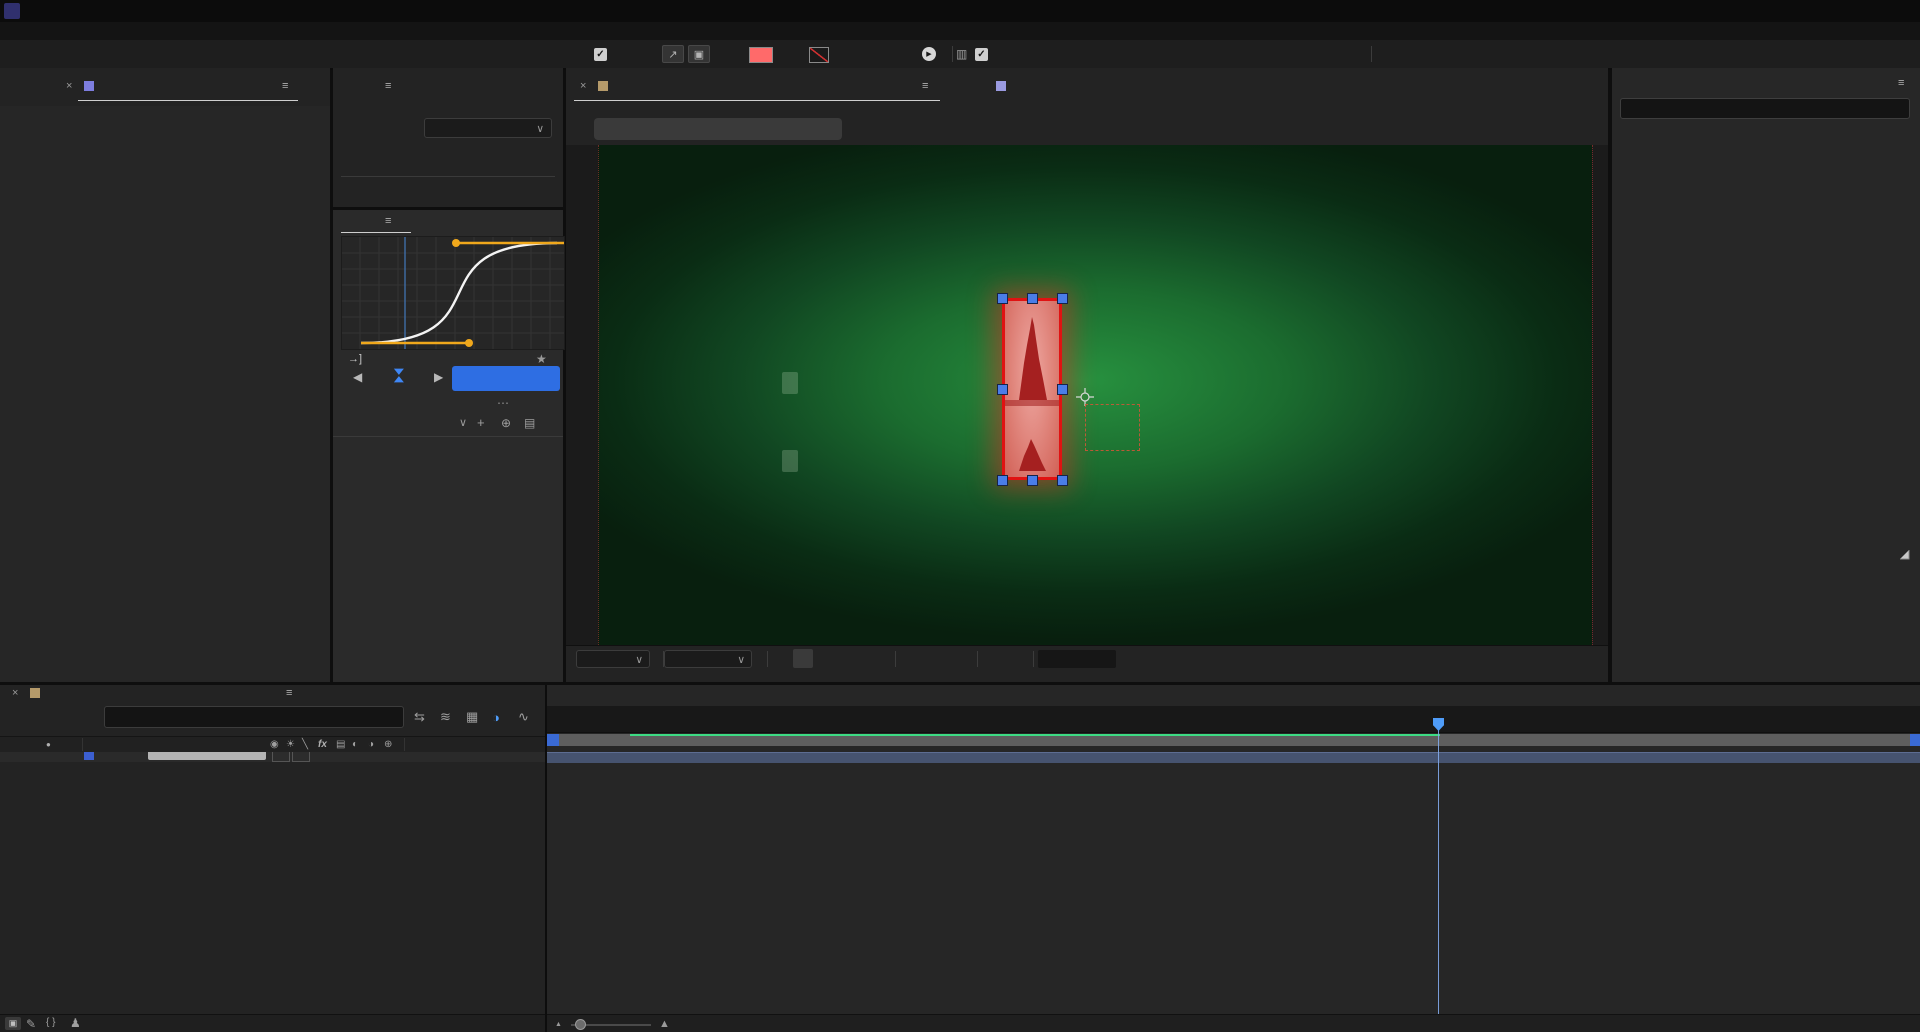 The height and width of the screenshot is (1032, 1920). Describe the element at coordinates (603, 86) in the screenshot. I see `comp-color-chip` at that location.